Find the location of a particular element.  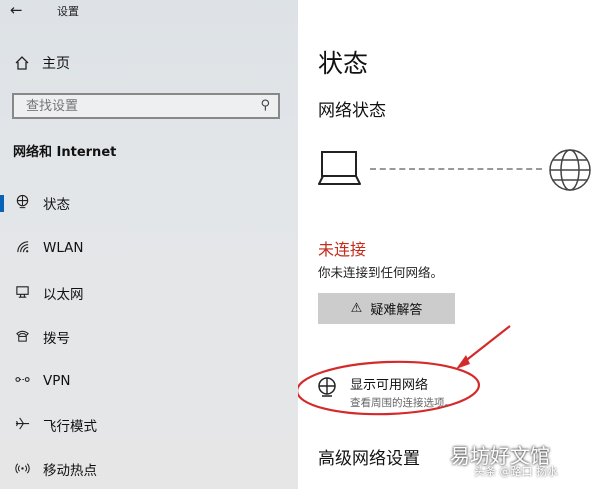

vpn-icon is located at coordinates (22, 381).